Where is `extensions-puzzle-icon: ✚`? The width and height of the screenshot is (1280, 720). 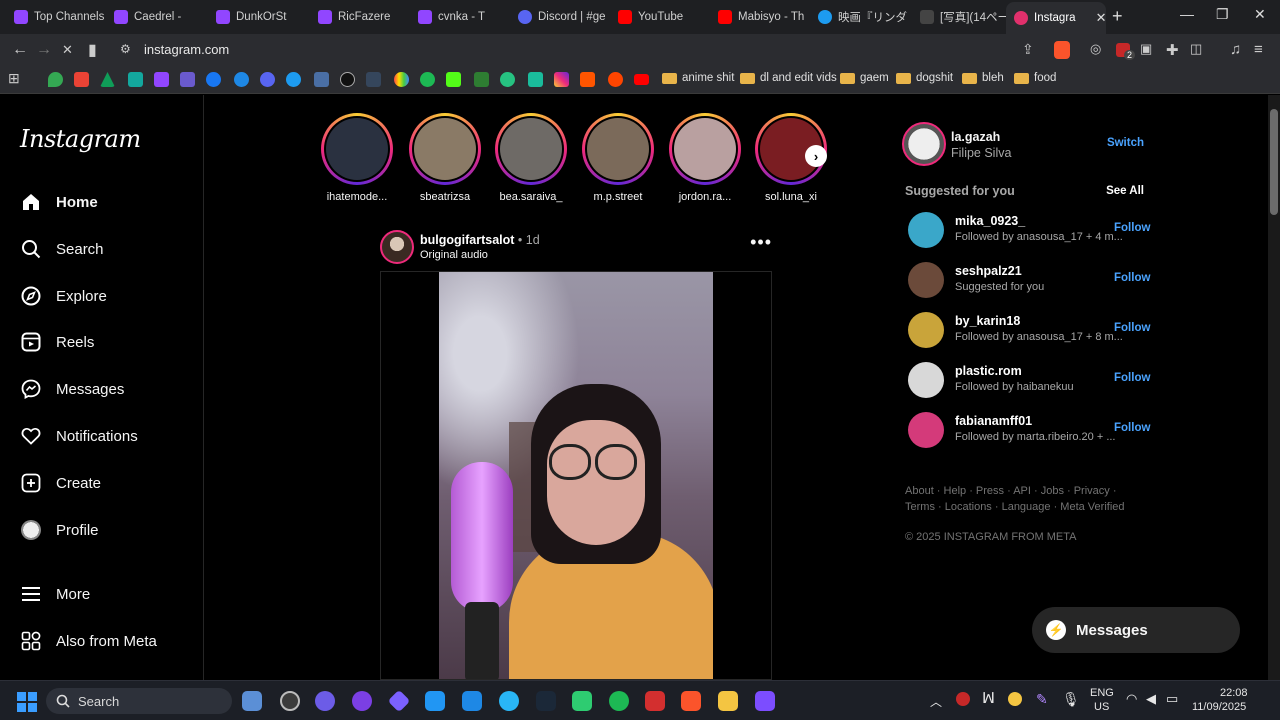
extensions-puzzle-icon: ✚ is located at coordinates (1172, 50).